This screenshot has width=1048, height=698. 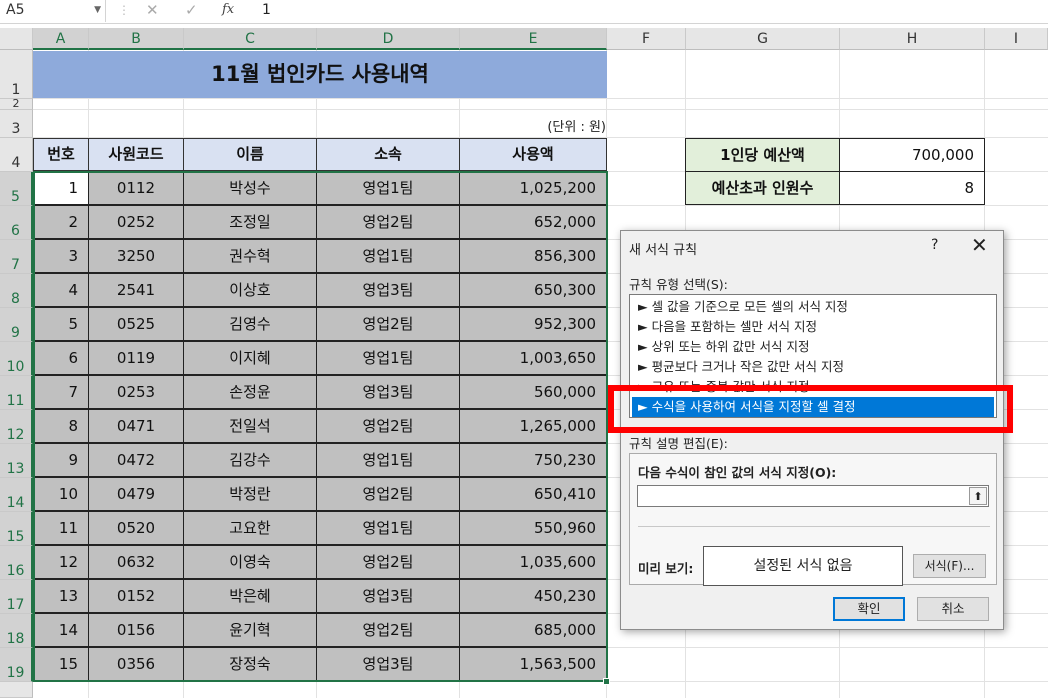 I want to click on insert-function-icon: fx, so click(x=228, y=10).